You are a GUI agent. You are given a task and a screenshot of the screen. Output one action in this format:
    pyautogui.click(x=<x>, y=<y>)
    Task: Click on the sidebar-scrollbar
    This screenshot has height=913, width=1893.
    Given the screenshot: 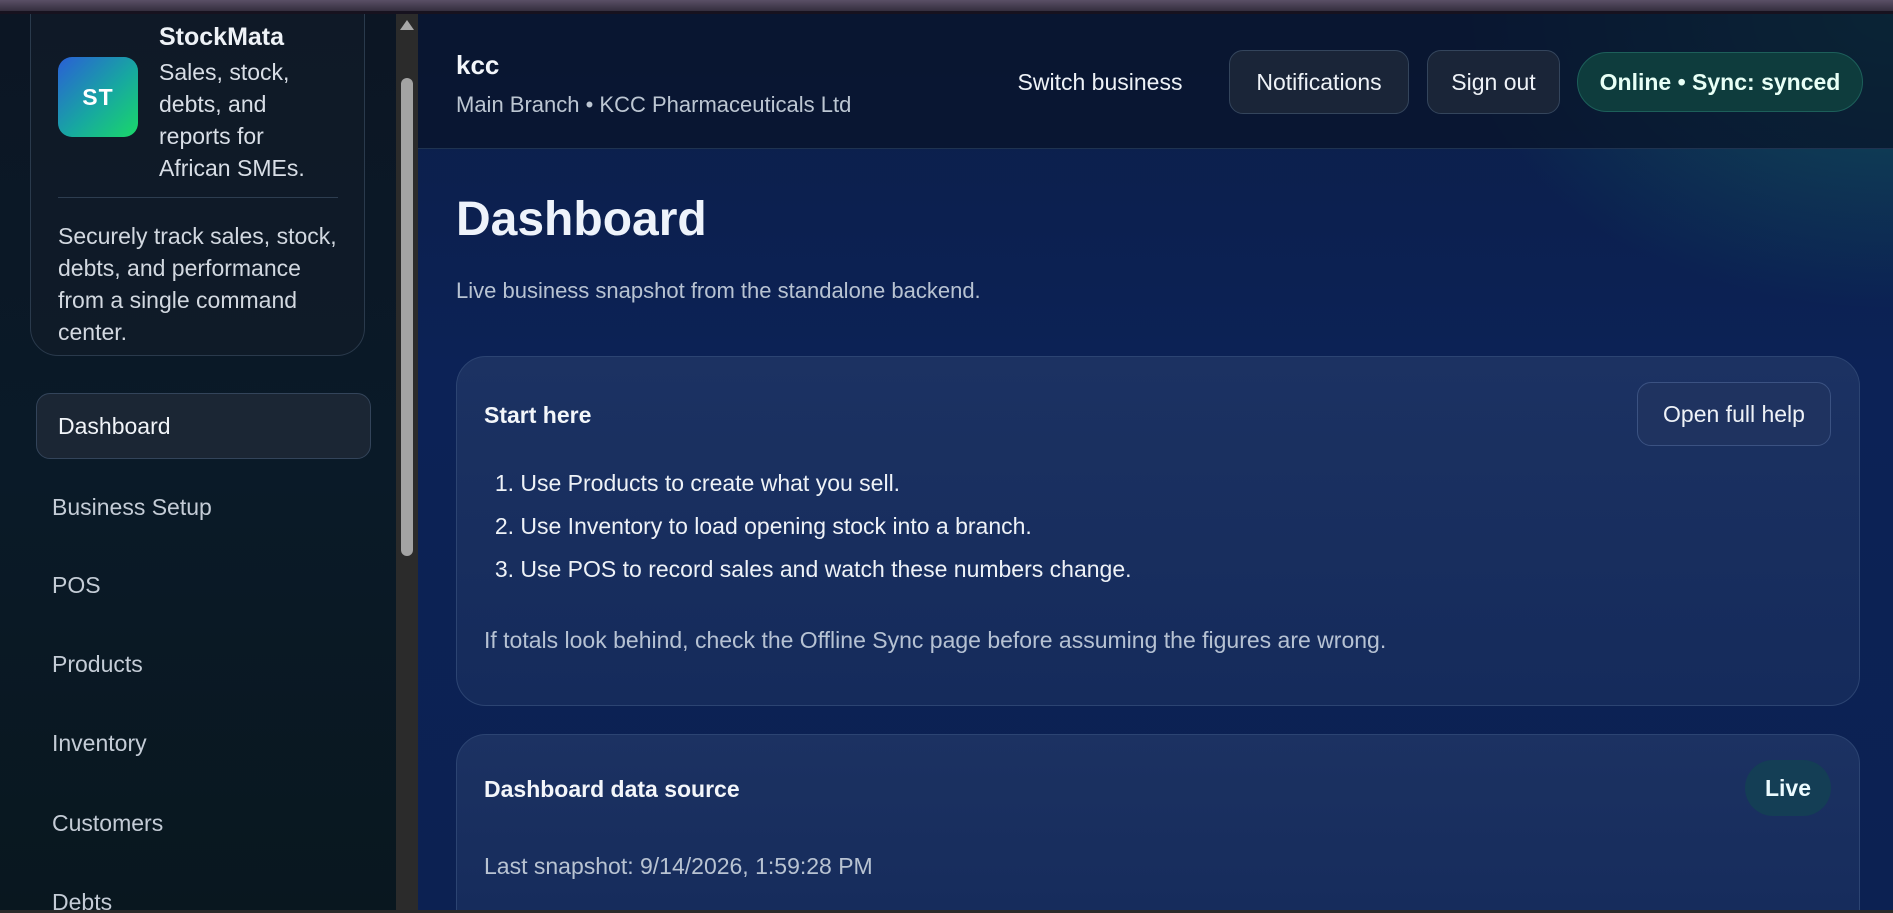 What is the action you would take?
    pyautogui.click(x=407, y=463)
    